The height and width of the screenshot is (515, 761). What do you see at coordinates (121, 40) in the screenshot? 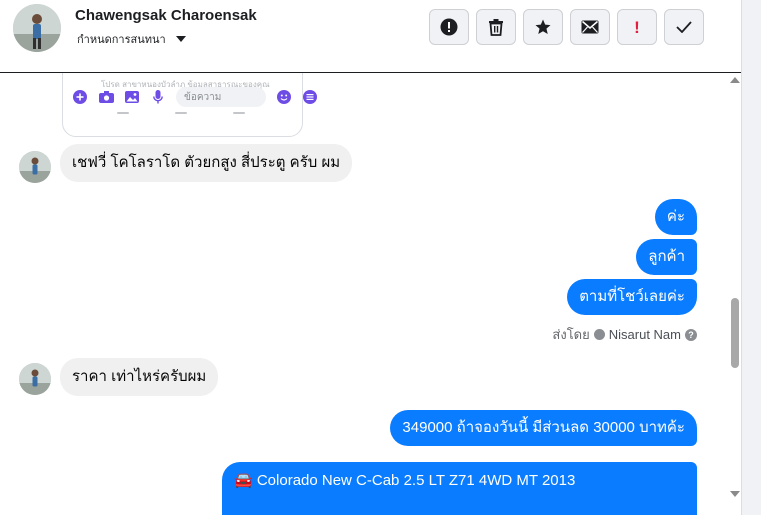
I see `assign-label: กำหนดการสนทนา` at bounding box center [121, 40].